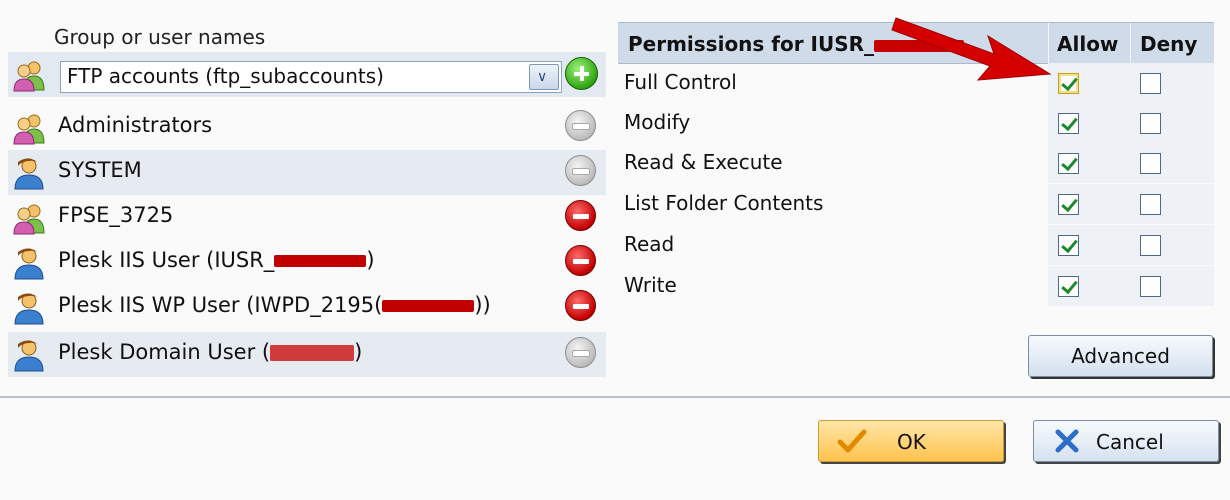  I want to click on list-item-plesk-iis-wp-user: Plesk IIS WP User (IWPD_2195()), so click(307, 307).